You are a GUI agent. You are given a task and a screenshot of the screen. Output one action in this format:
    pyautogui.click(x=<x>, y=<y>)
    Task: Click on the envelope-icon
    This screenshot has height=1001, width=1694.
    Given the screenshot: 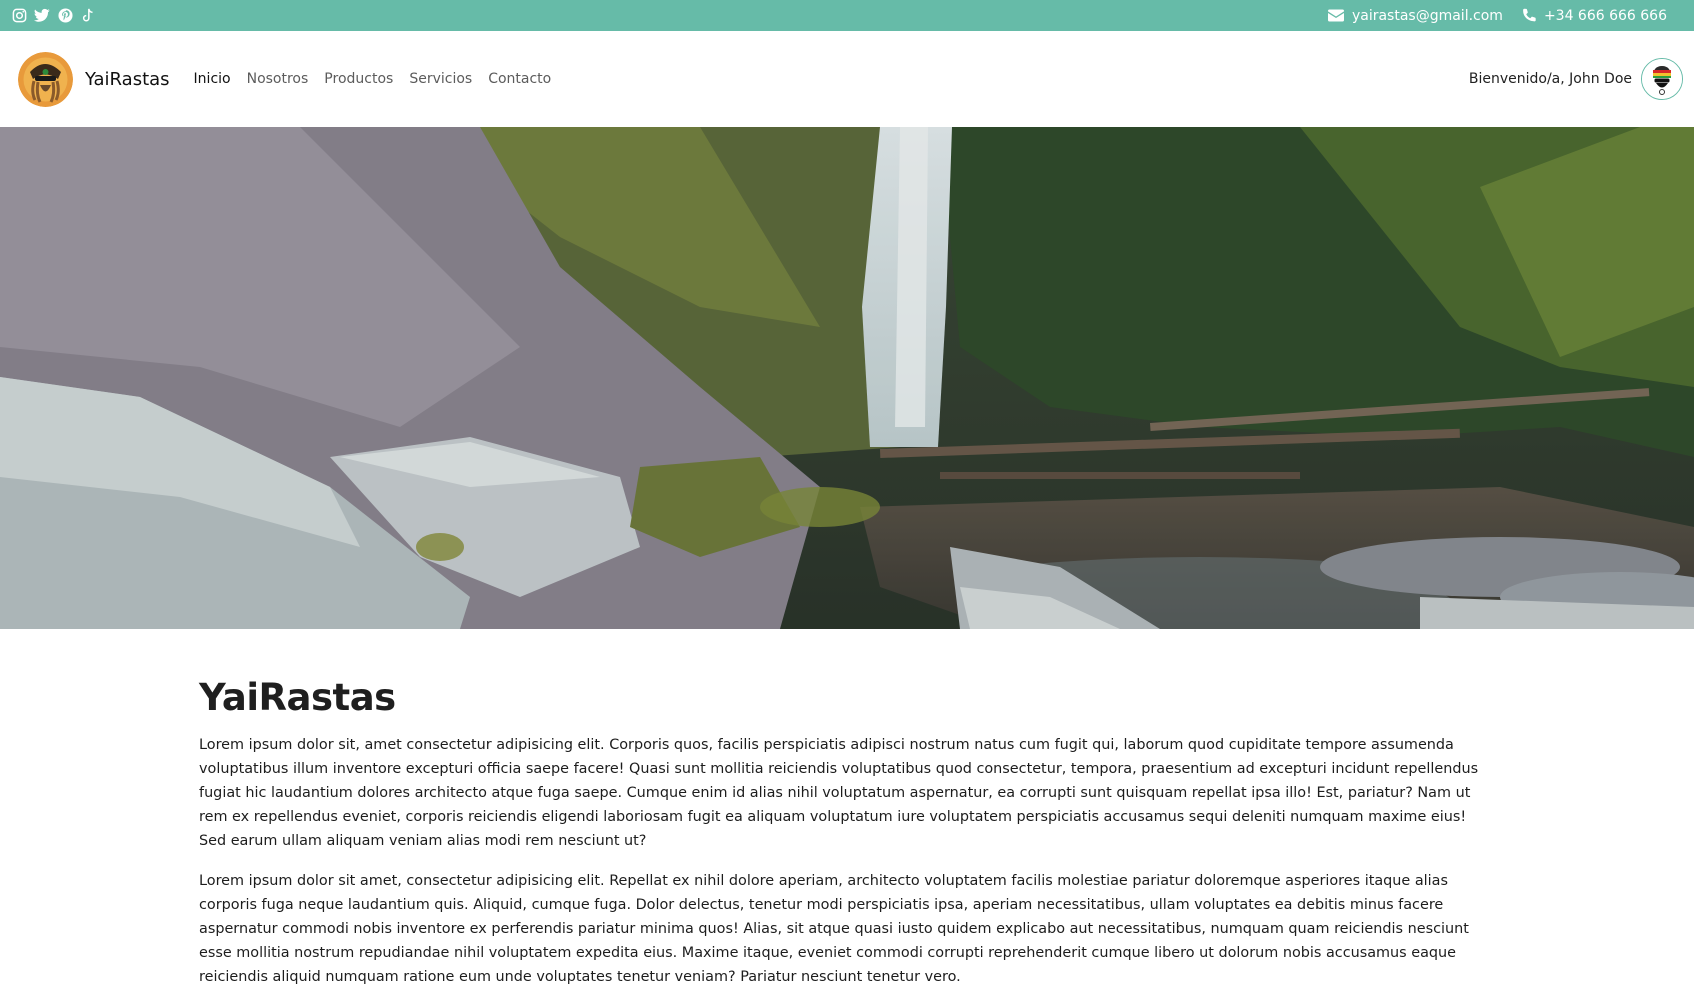 What is the action you would take?
    pyautogui.click(x=1335, y=15)
    